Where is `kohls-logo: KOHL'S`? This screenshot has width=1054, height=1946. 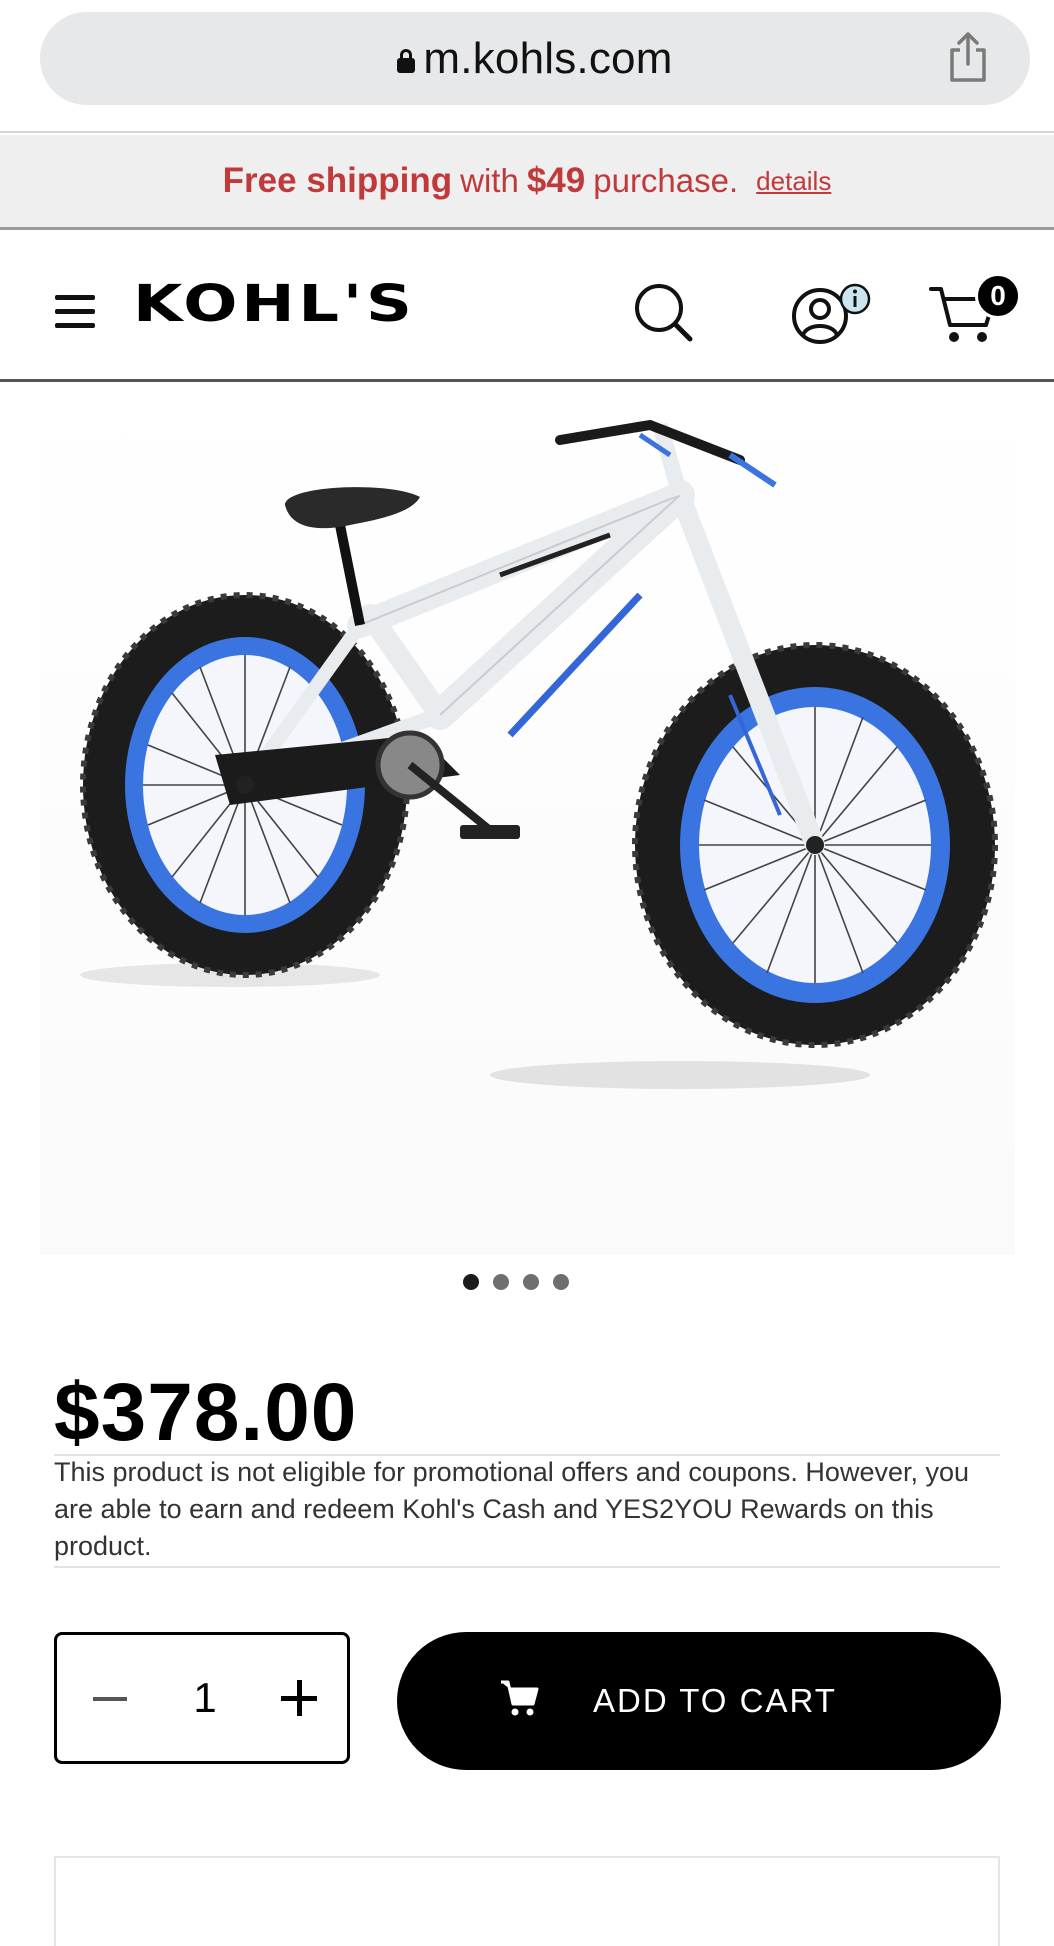 kohls-logo: KOHL'S is located at coordinates (274, 305).